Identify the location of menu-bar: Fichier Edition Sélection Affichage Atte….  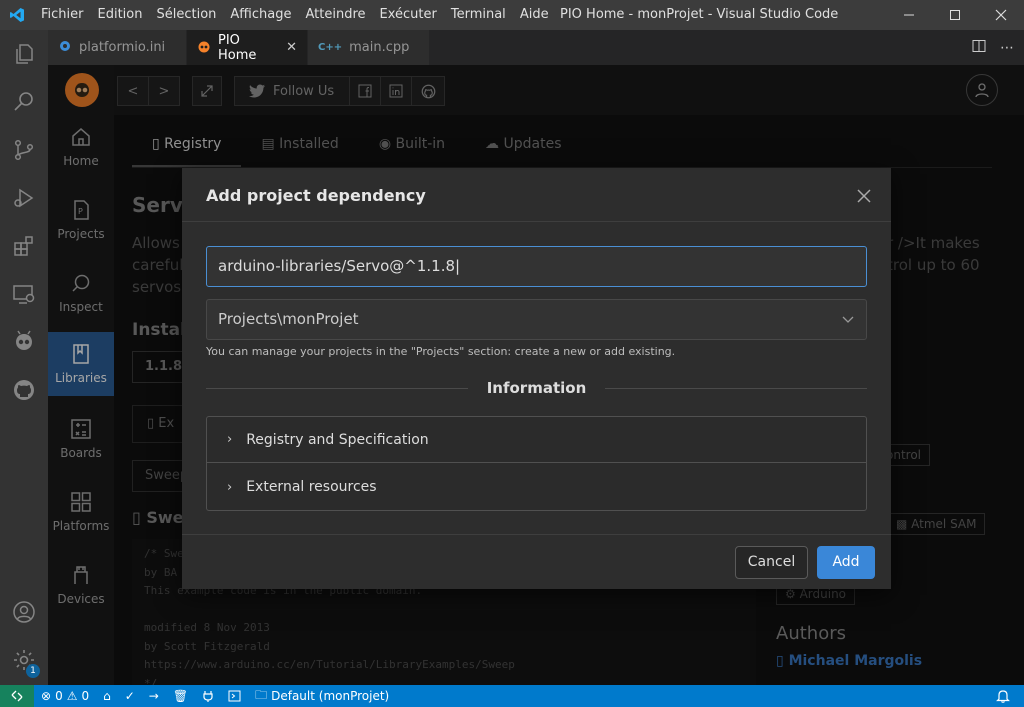
(295, 15).